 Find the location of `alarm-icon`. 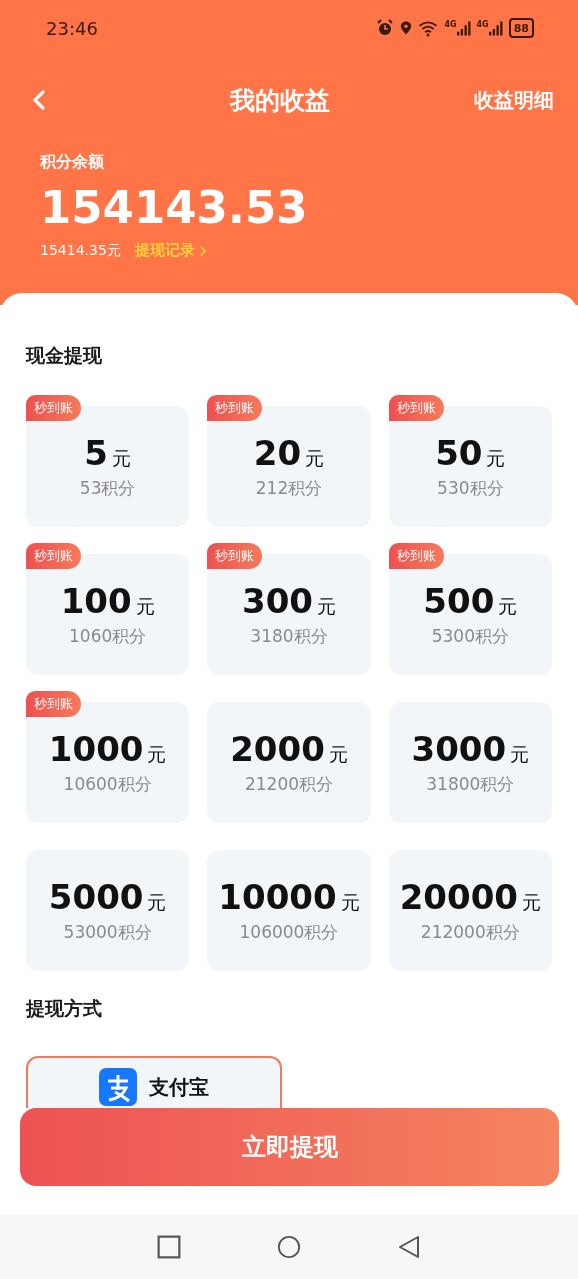

alarm-icon is located at coordinates (385, 28).